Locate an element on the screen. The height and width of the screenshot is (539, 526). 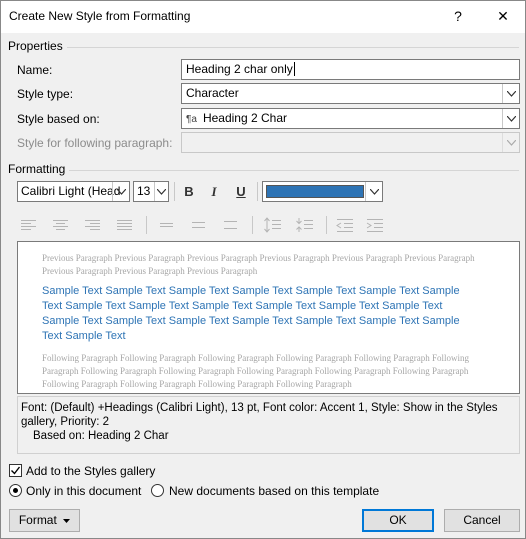
font-color-swatch is located at coordinates (315, 191).